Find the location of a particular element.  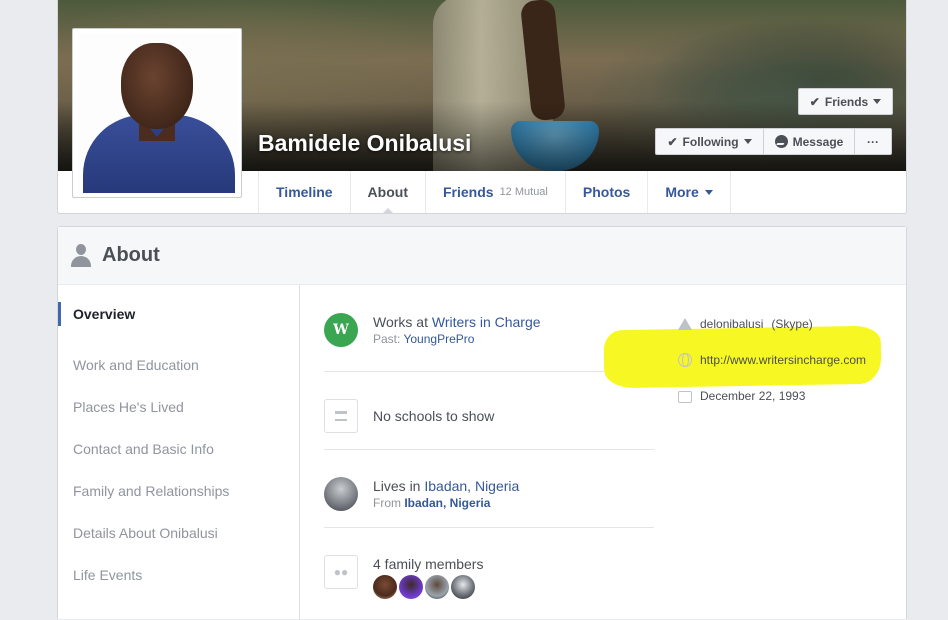

family-avatars is located at coordinates (428, 587).